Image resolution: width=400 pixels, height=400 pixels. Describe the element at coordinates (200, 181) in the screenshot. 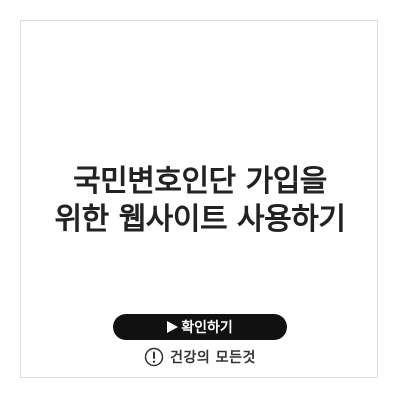

I see `title-line-1: 국민변호인단 가입을` at that location.